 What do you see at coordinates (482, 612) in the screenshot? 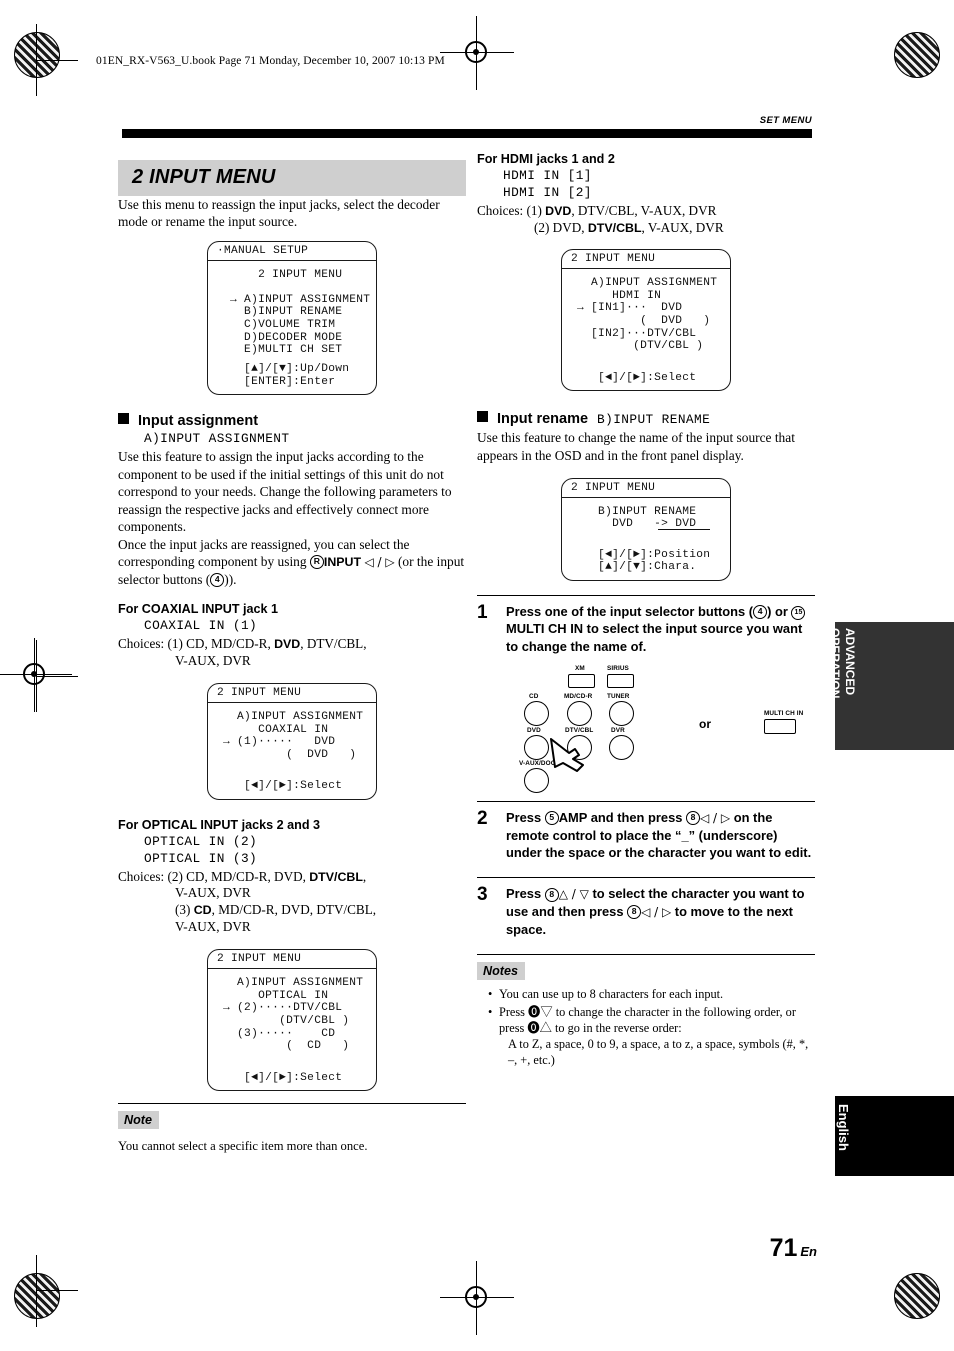
I see `step-number: 1` at bounding box center [482, 612].